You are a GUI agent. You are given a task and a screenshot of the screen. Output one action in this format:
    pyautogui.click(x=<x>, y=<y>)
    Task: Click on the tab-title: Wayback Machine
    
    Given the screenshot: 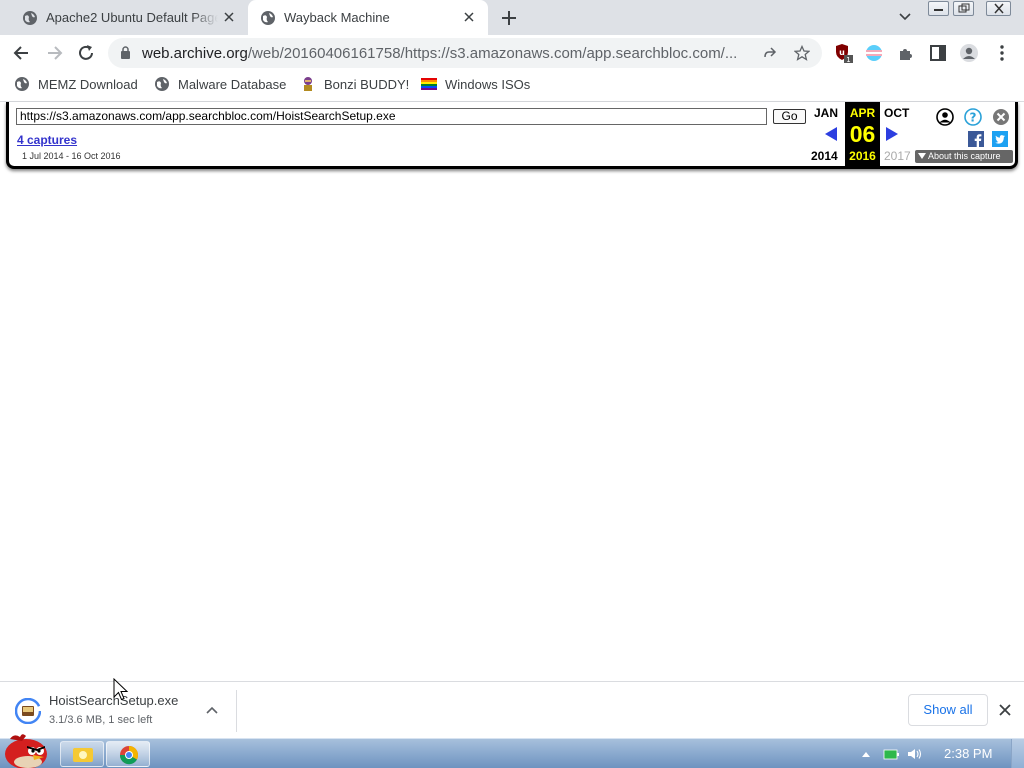 What is the action you would take?
    pyautogui.click(x=337, y=17)
    